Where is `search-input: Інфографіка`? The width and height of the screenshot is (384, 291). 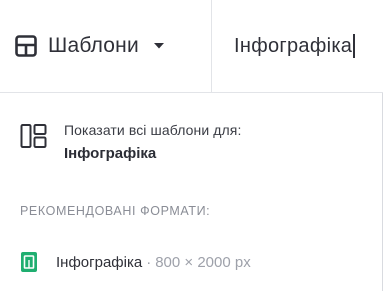 search-input: Інфографіка is located at coordinates (297, 46).